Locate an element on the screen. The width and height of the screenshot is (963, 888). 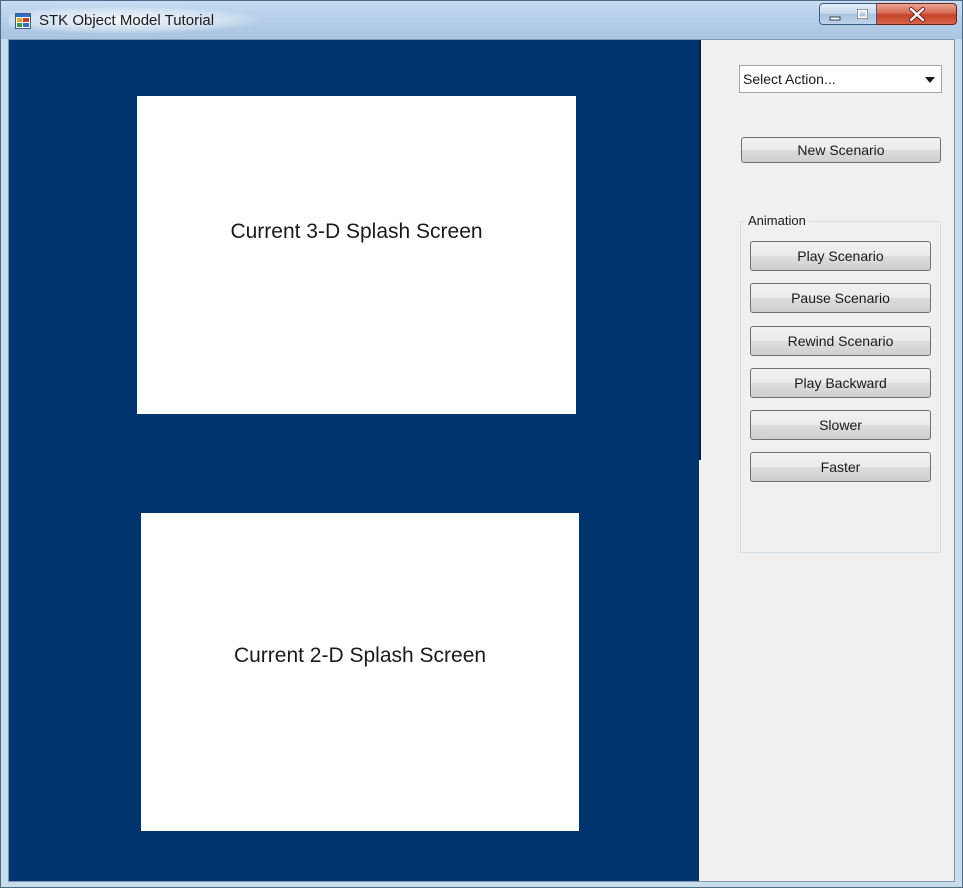
splash-3d-label: Current 3-D Splash Screen is located at coordinates (356, 231).